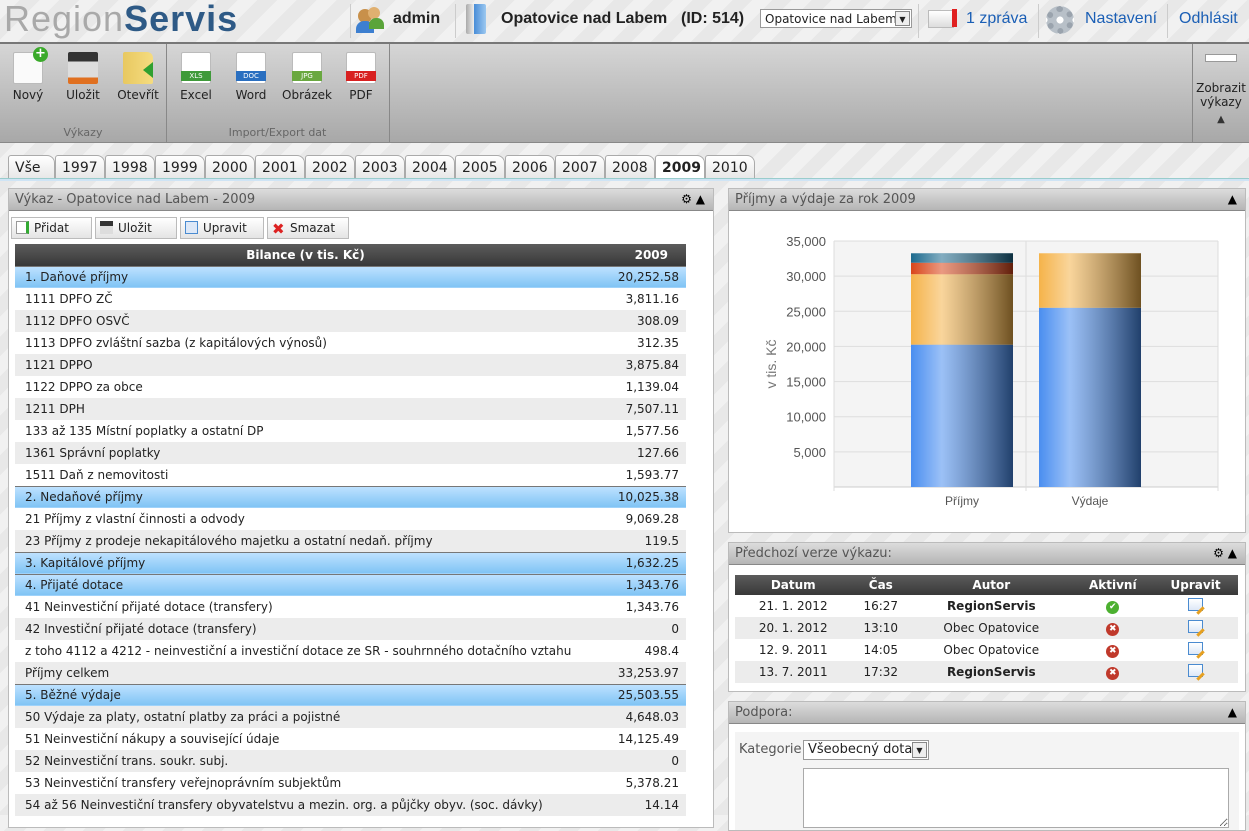 The image size is (1249, 831). What do you see at coordinates (138, 77) in the screenshot?
I see `open-button: Otevřít` at bounding box center [138, 77].